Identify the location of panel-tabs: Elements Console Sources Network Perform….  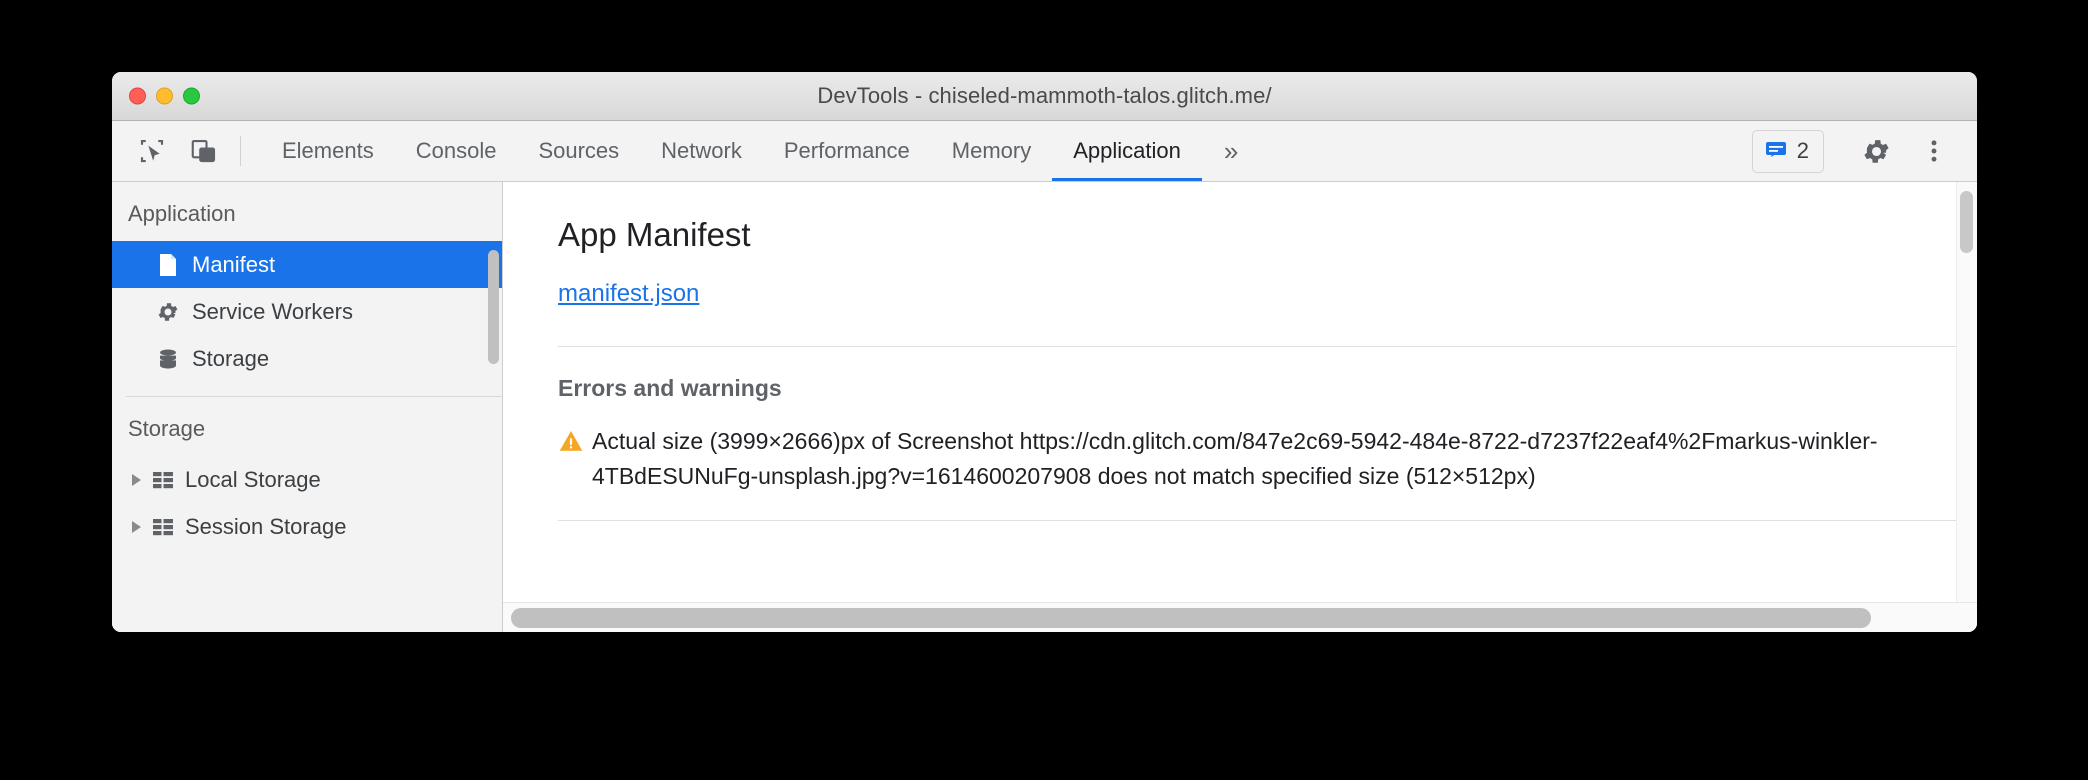
(731, 151).